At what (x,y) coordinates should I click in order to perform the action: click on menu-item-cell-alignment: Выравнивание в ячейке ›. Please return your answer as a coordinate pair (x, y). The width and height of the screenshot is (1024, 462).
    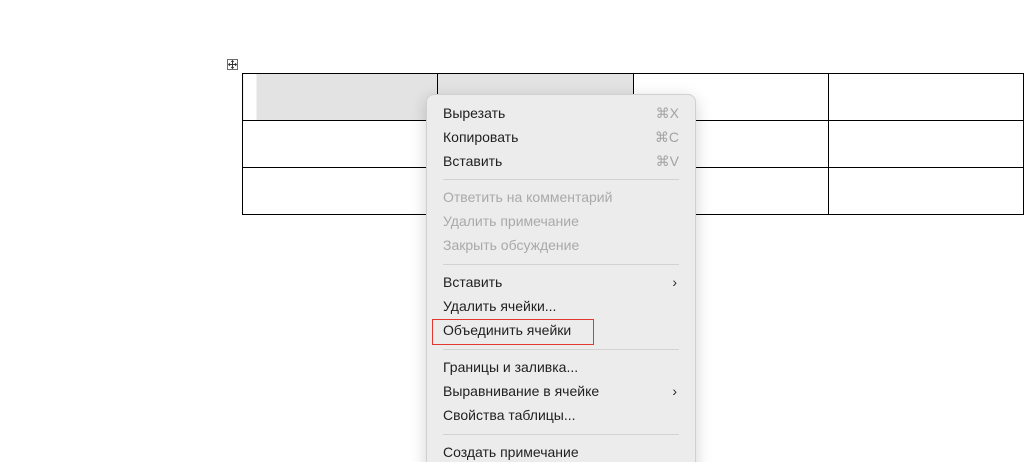
    Looking at the image, I should click on (561, 391).